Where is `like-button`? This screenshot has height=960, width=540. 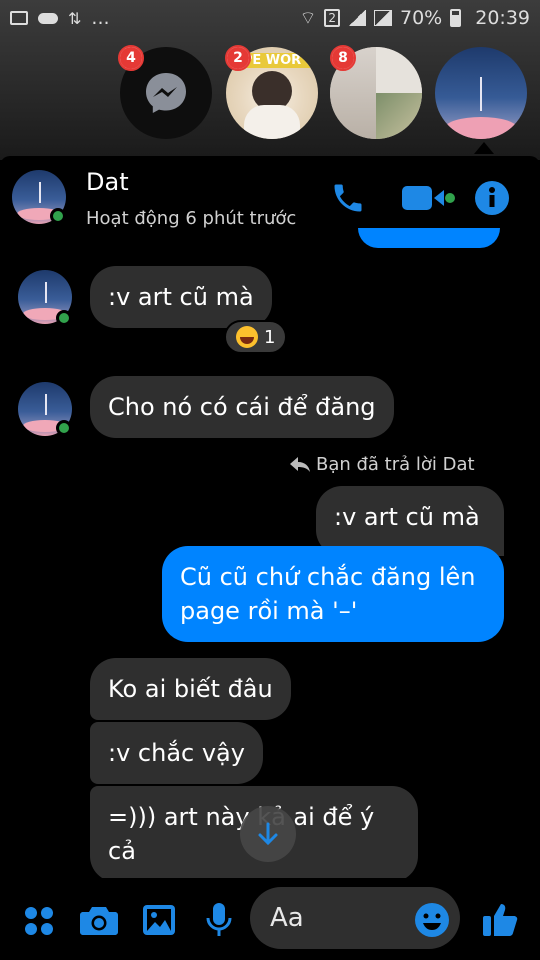 like-button is located at coordinates (501, 921).